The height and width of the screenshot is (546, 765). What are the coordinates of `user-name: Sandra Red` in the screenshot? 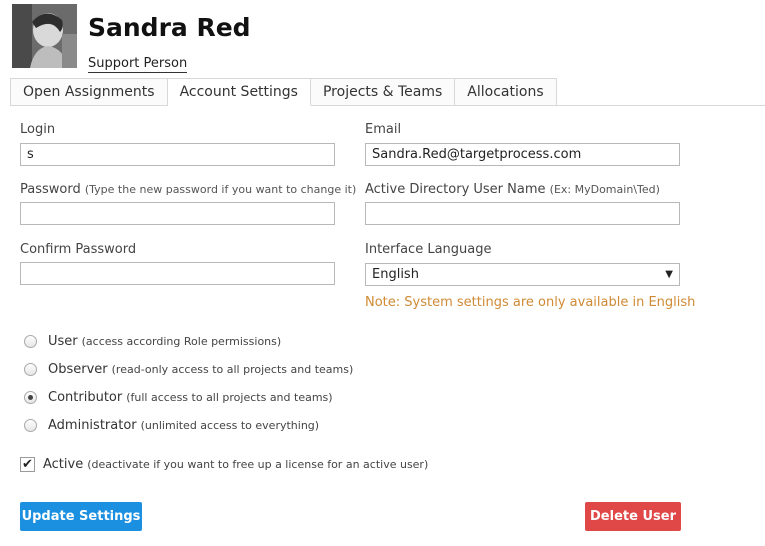 It's located at (169, 27).